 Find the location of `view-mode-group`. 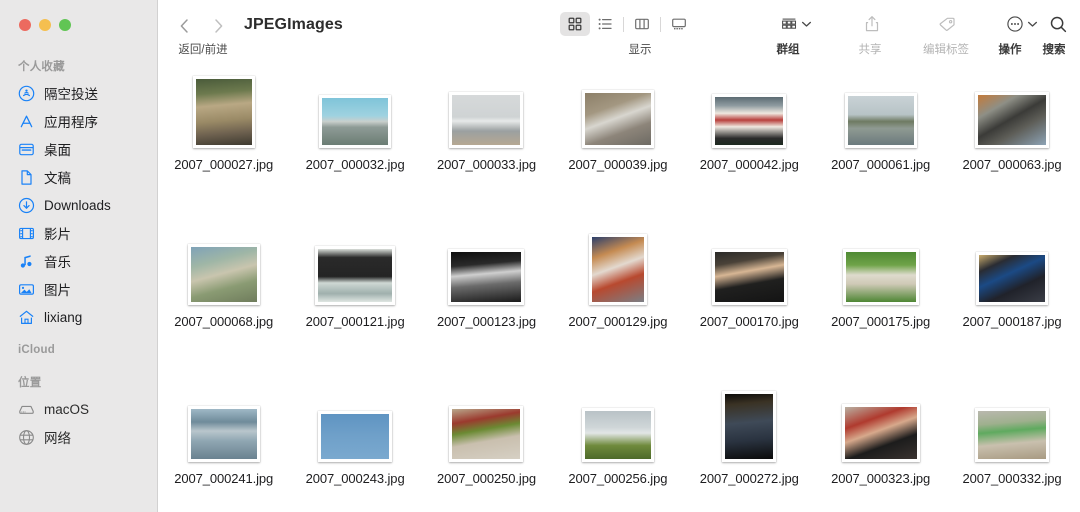

view-mode-group is located at coordinates (627, 24).